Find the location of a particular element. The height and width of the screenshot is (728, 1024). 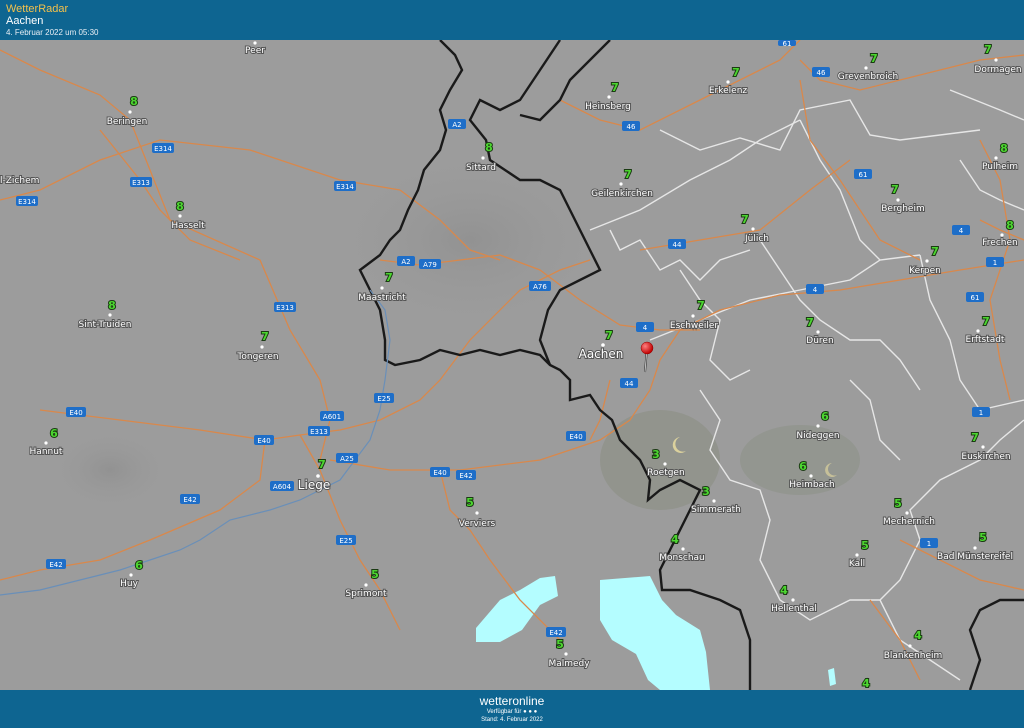

svg-text: Mechernich is located at coordinates (909, 522).